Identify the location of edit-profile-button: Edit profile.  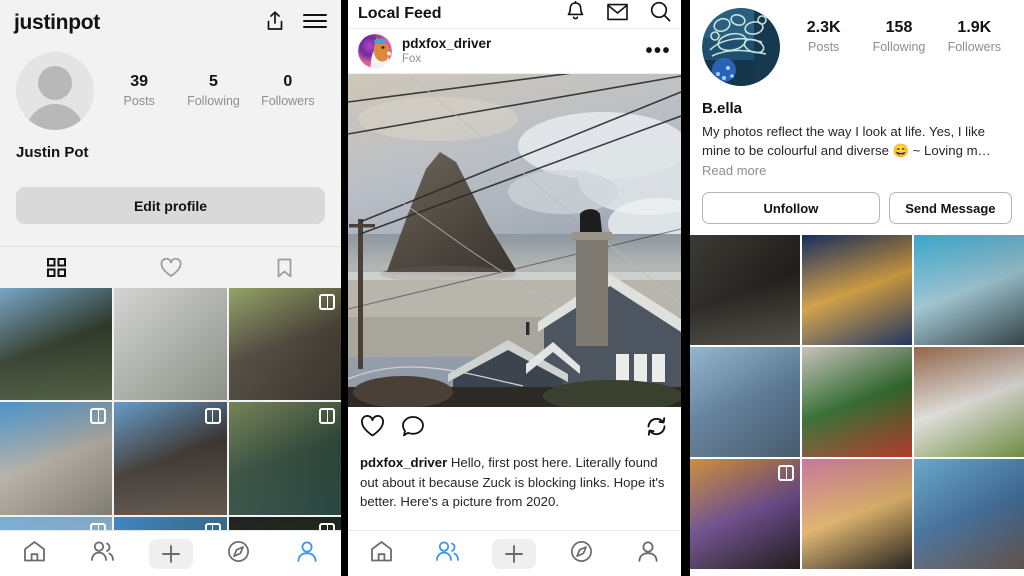
(170, 205).